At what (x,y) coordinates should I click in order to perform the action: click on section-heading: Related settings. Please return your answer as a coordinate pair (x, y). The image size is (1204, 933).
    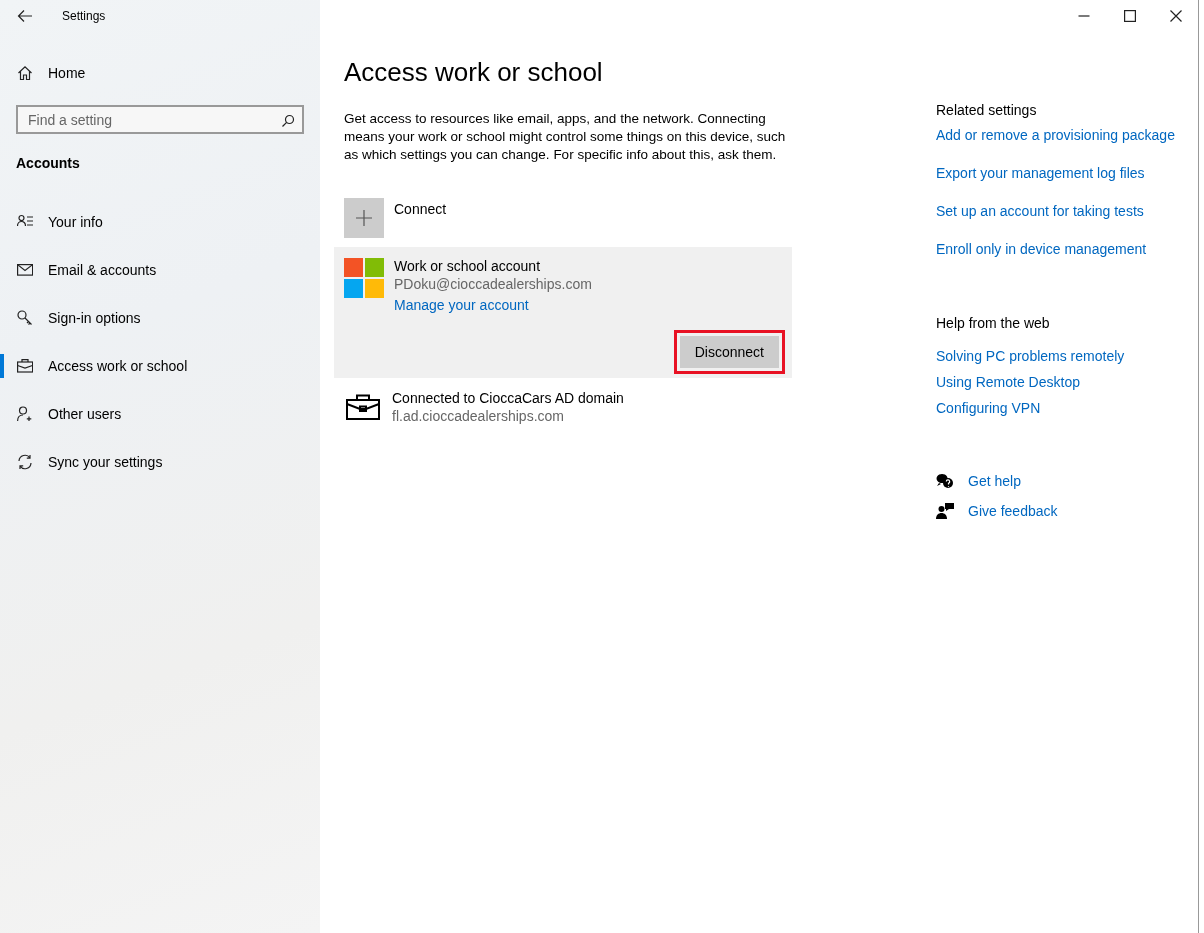
    Looking at the image, I should click on (987, 110).